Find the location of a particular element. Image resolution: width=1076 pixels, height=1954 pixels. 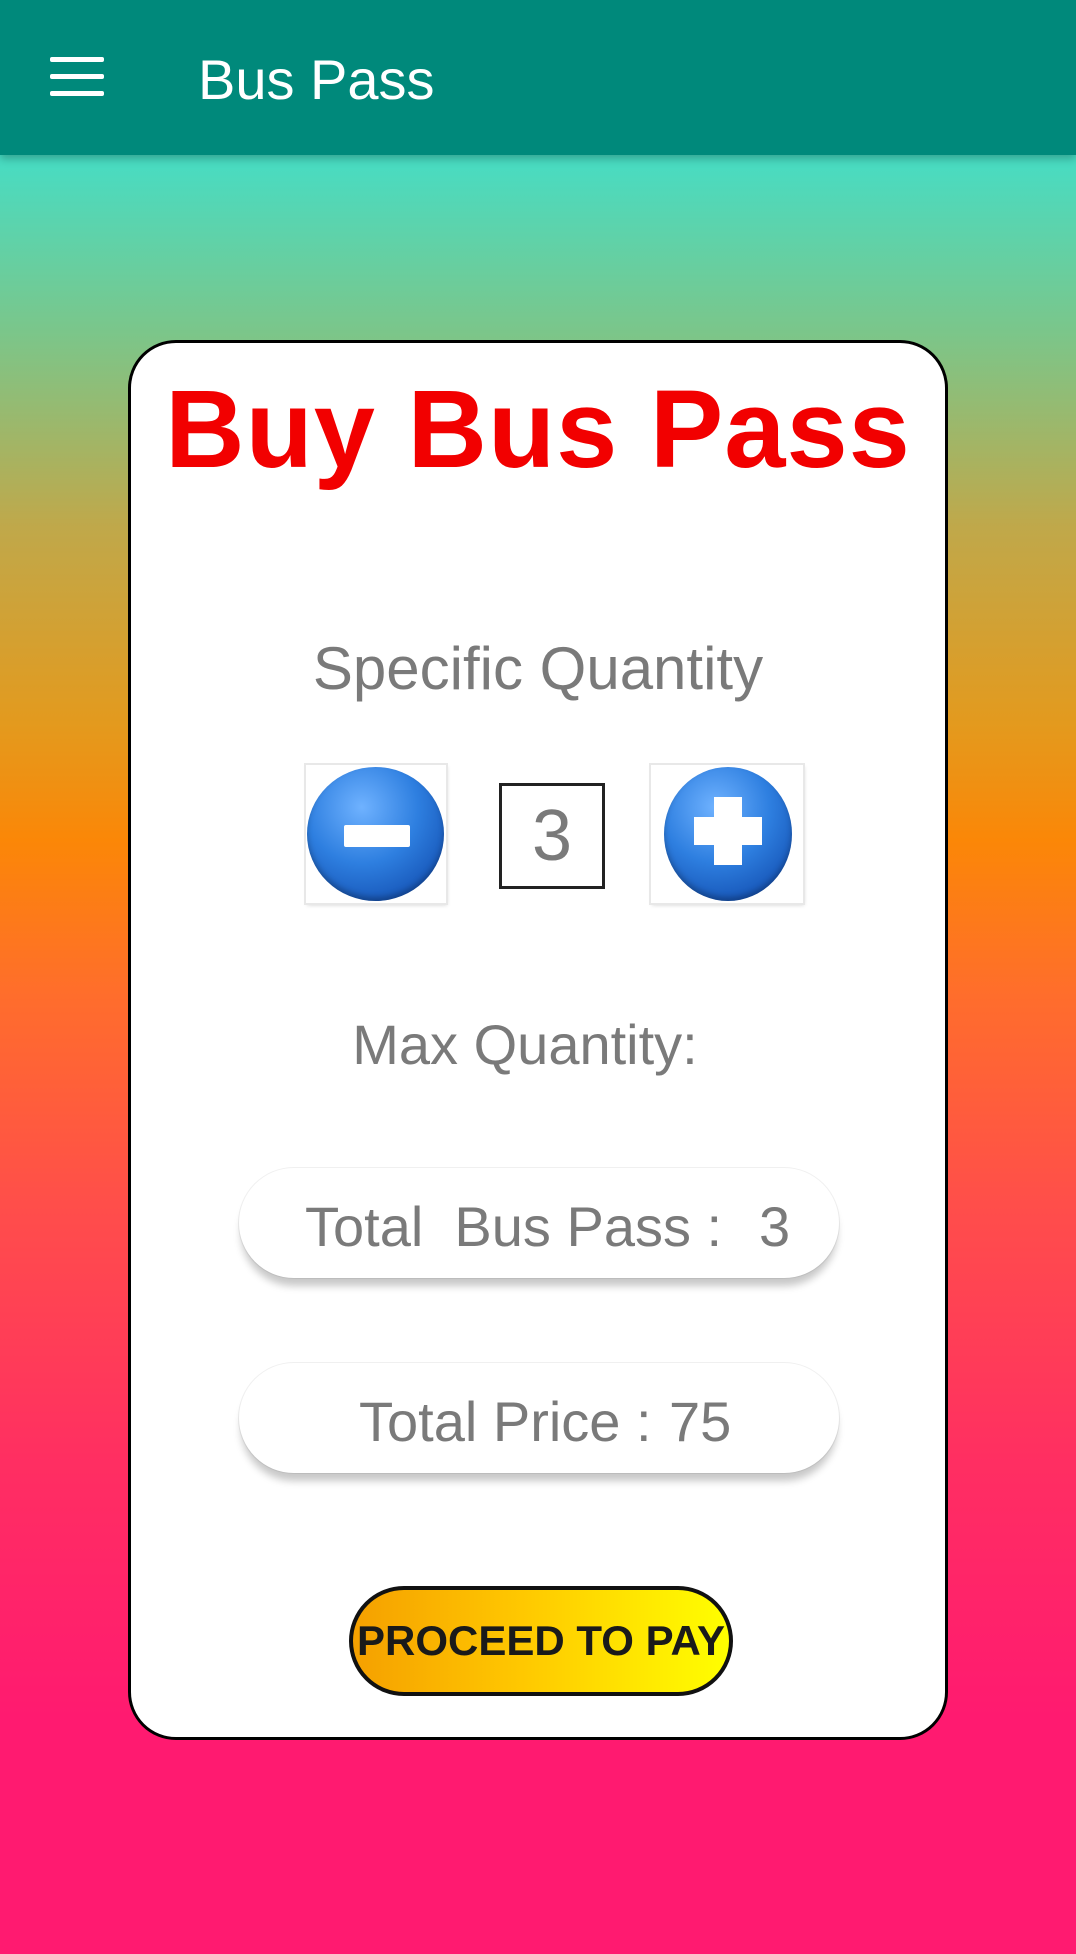

increment-button is located at coordinates (727, 834).